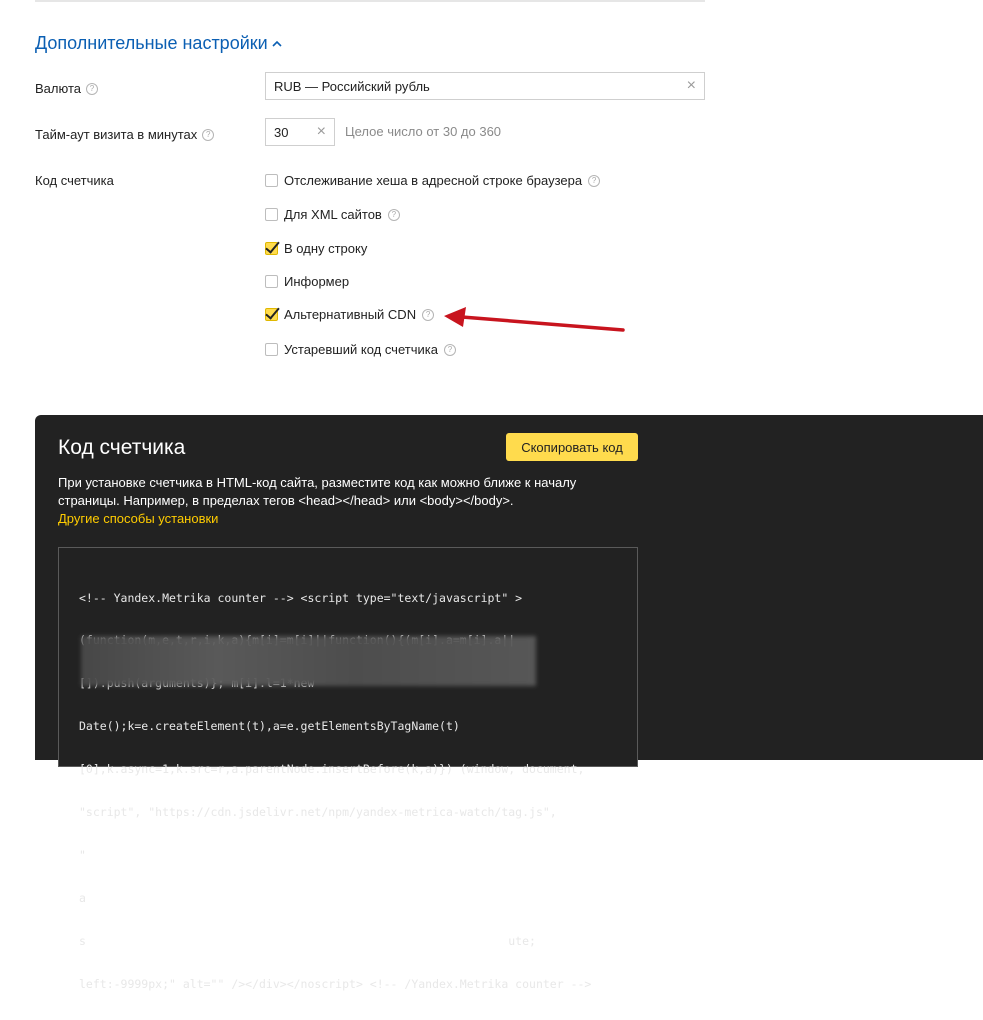  Describe the element at coordinates (122, 447) in the screenshot. I see `panel-title: Код счетчика` at that location.